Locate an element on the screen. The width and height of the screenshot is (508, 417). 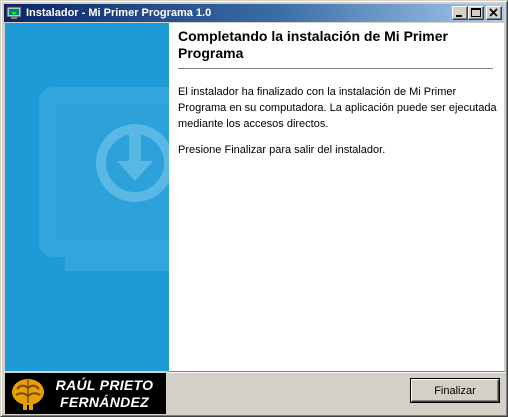
author-name: RAÚL PRIETO FERNÁNDEZ is located at coordinates (104, 394).